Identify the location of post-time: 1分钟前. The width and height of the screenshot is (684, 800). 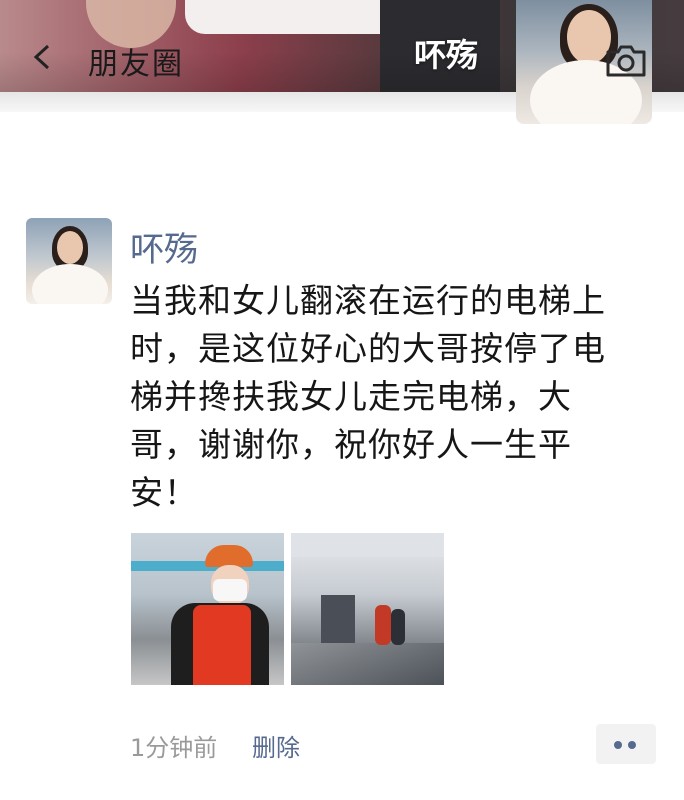
(174, 748).